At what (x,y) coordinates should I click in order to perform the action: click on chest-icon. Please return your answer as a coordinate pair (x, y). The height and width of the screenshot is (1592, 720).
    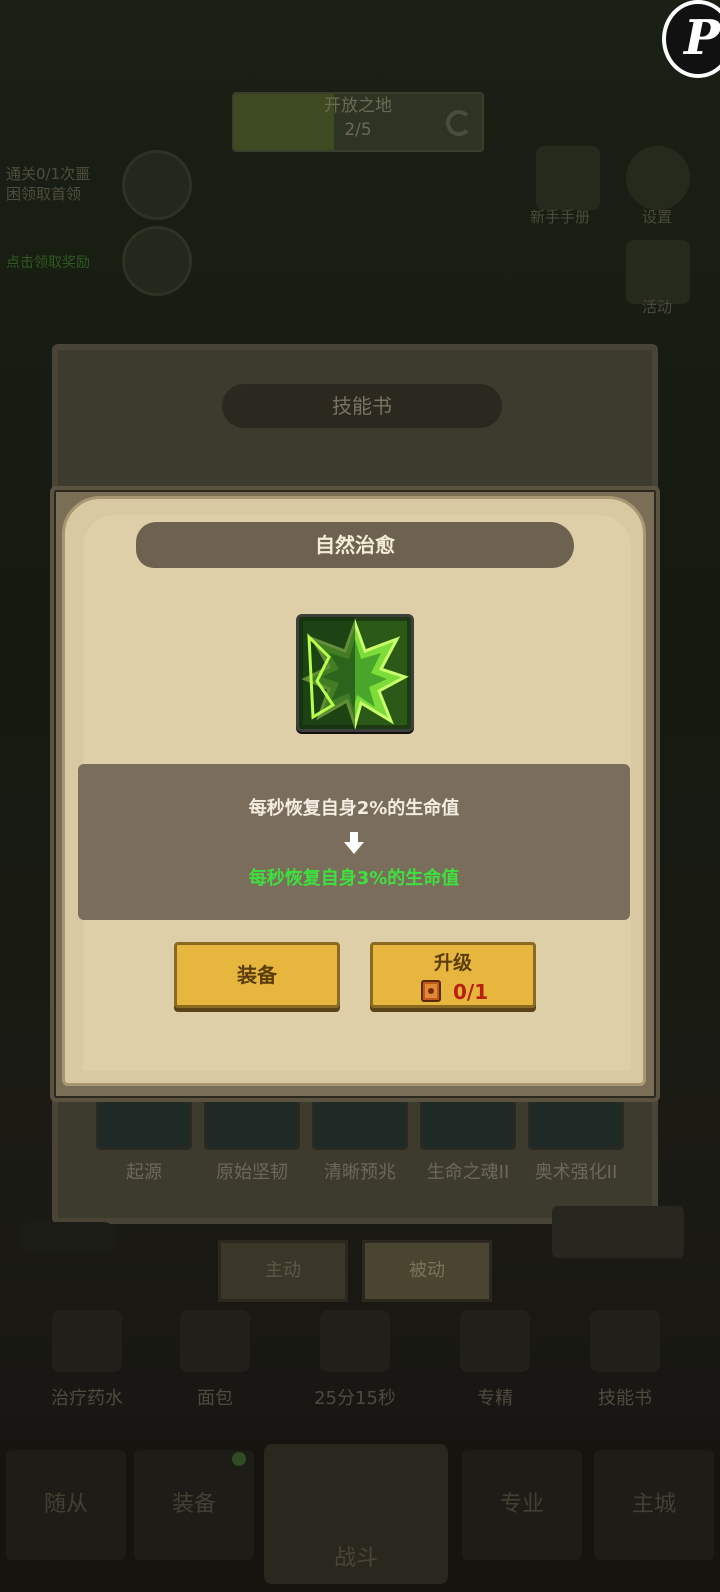
    Looking at the image, I should click on (355, 1341).